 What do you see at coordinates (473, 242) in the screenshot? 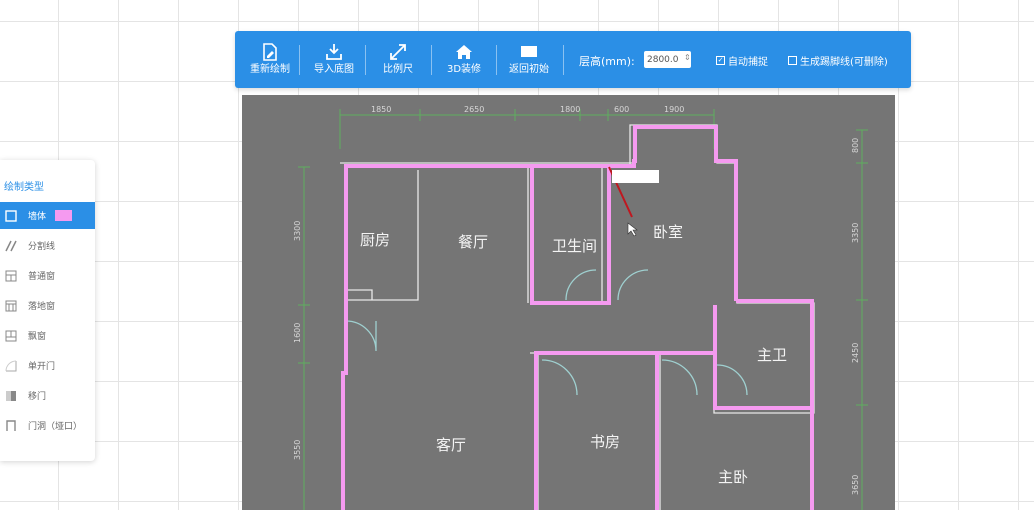
I see `room-label-dining: 餐厅` at bounding box center [473, 242].